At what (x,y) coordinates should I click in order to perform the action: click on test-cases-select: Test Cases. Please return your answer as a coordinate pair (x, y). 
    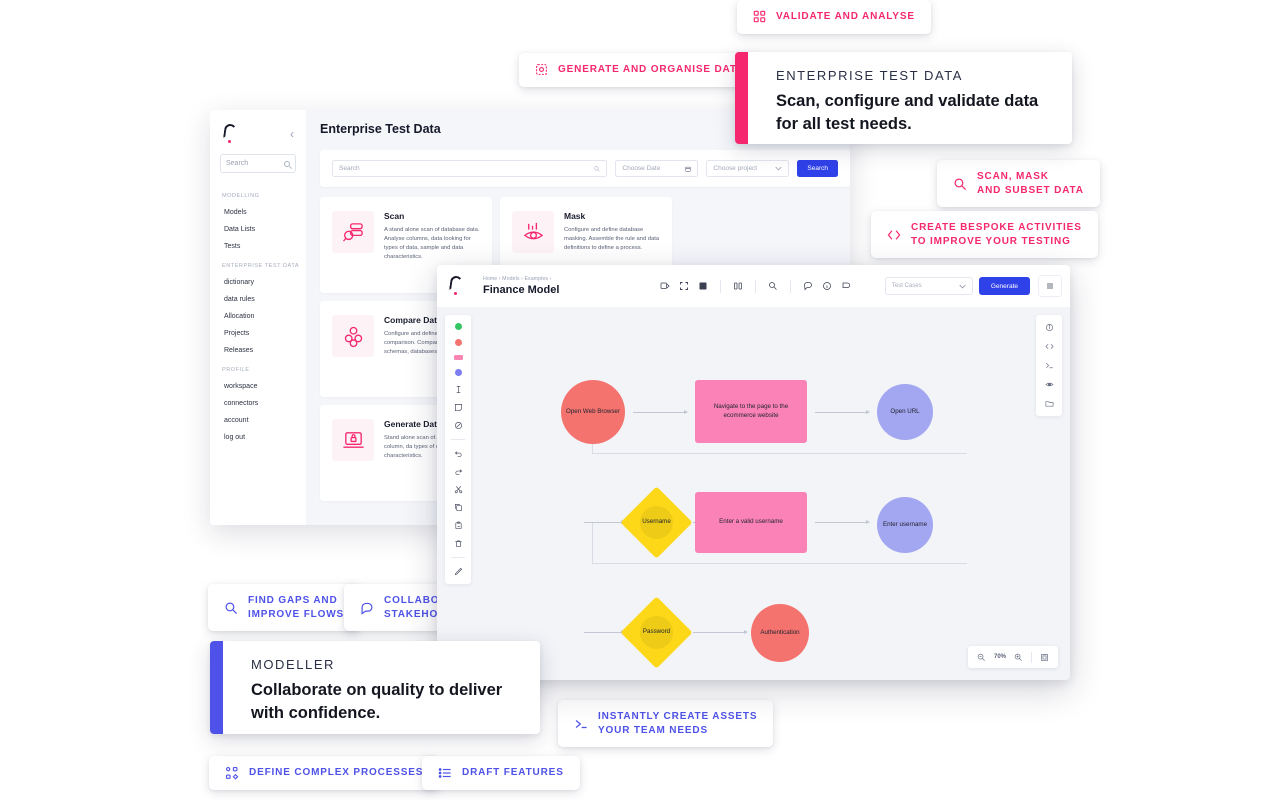
    Looking at the image, I should click on (928, 286).